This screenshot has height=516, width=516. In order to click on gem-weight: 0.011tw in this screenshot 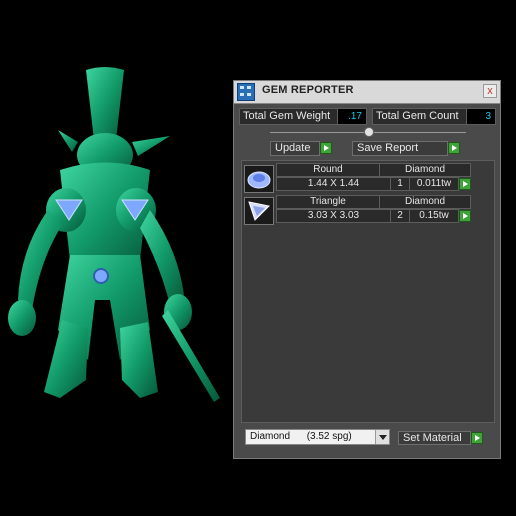, I will do `click(434, 184)`.